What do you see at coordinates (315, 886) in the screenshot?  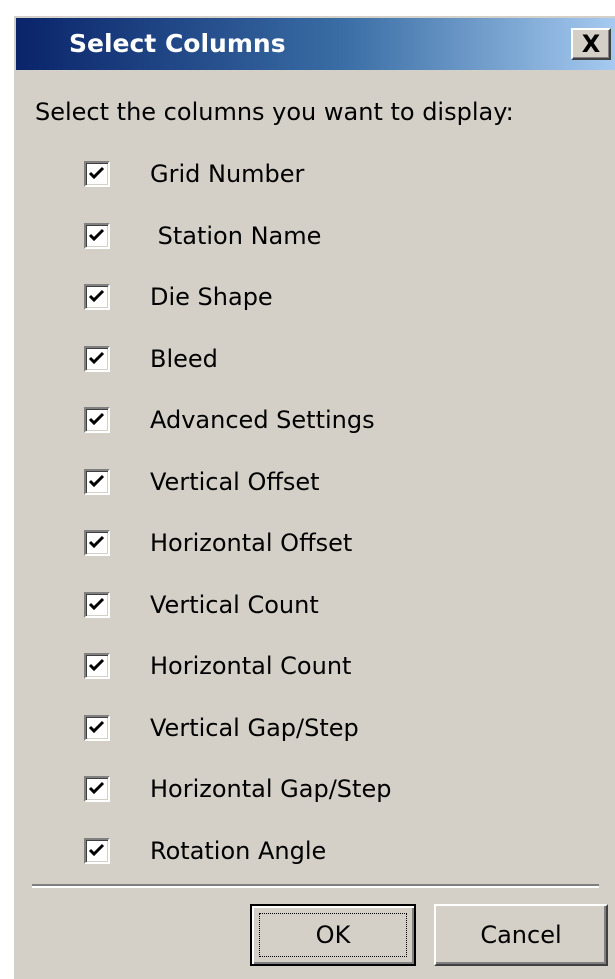 I see `separator` at bounding box center [315, 886].